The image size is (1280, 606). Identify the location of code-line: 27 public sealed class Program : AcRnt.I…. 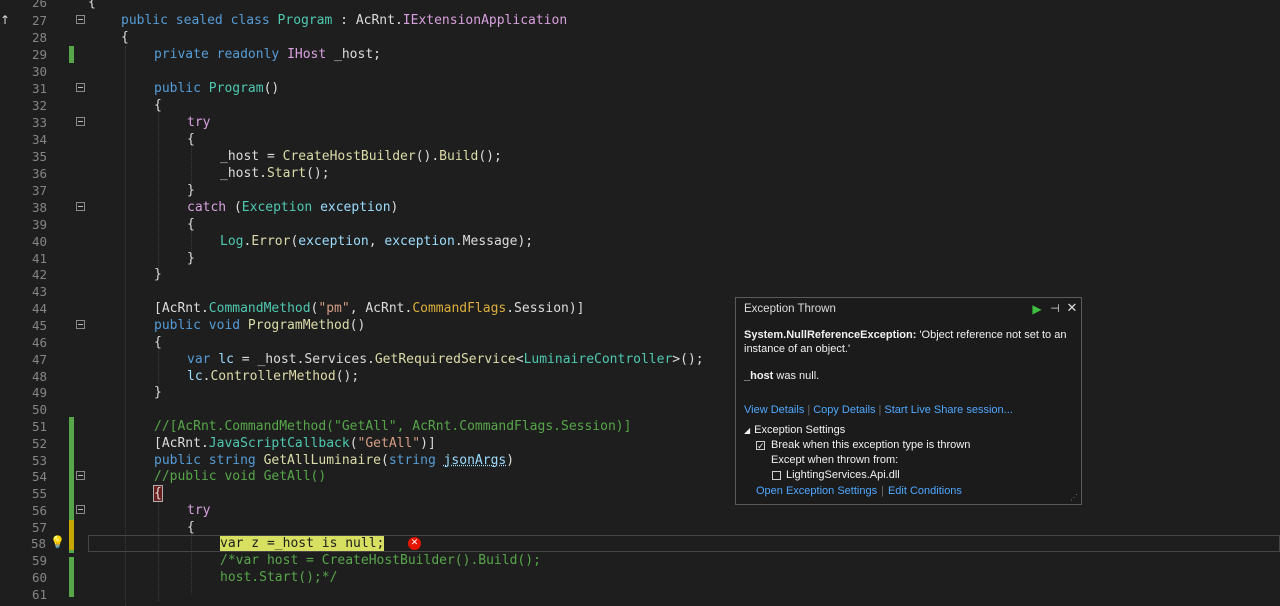
(640, 20).